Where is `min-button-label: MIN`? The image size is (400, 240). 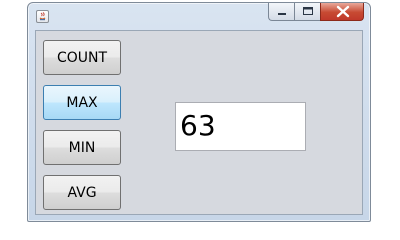
min-button-label: MIN is located at coordinates (82, 147).